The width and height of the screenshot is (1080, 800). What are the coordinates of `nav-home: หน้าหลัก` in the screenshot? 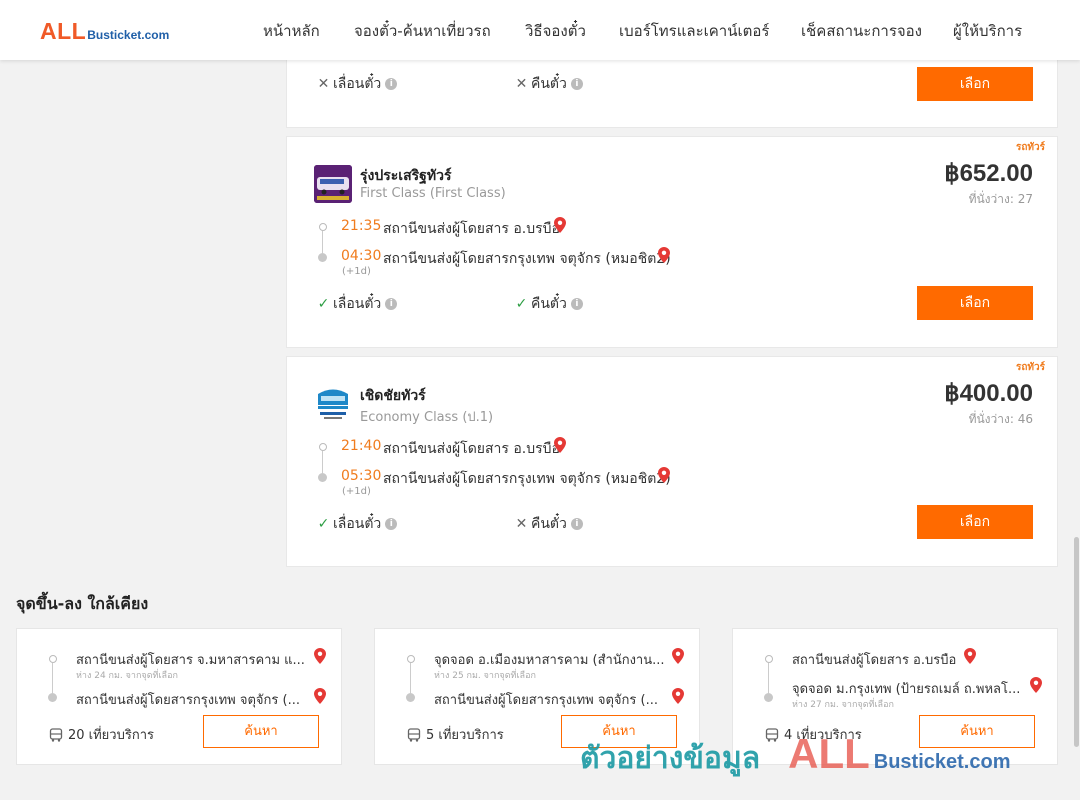 It's located at (291, 31).